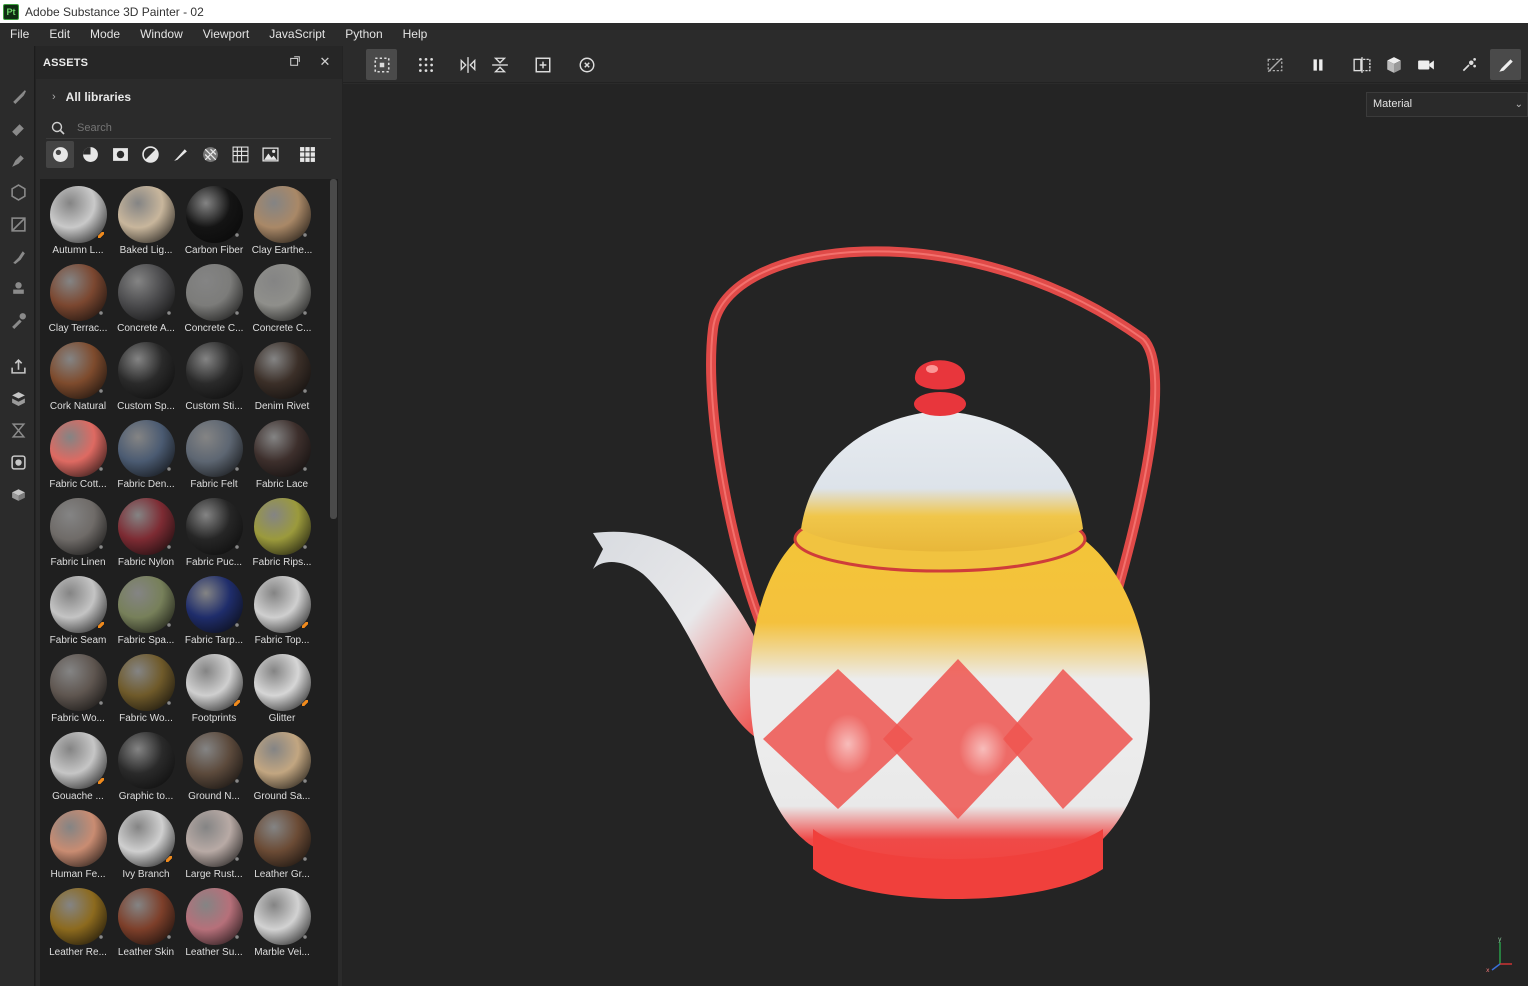  I want to click on undock-icon, so click(295, 62).